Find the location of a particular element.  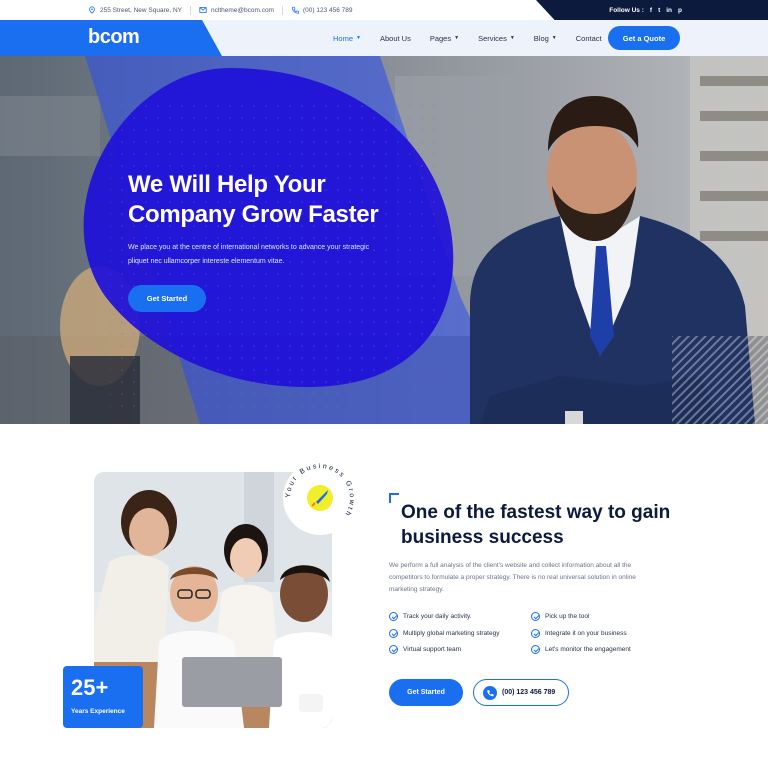

get-a-quote-button: Get a Quote is located at coordinates (644, 38).